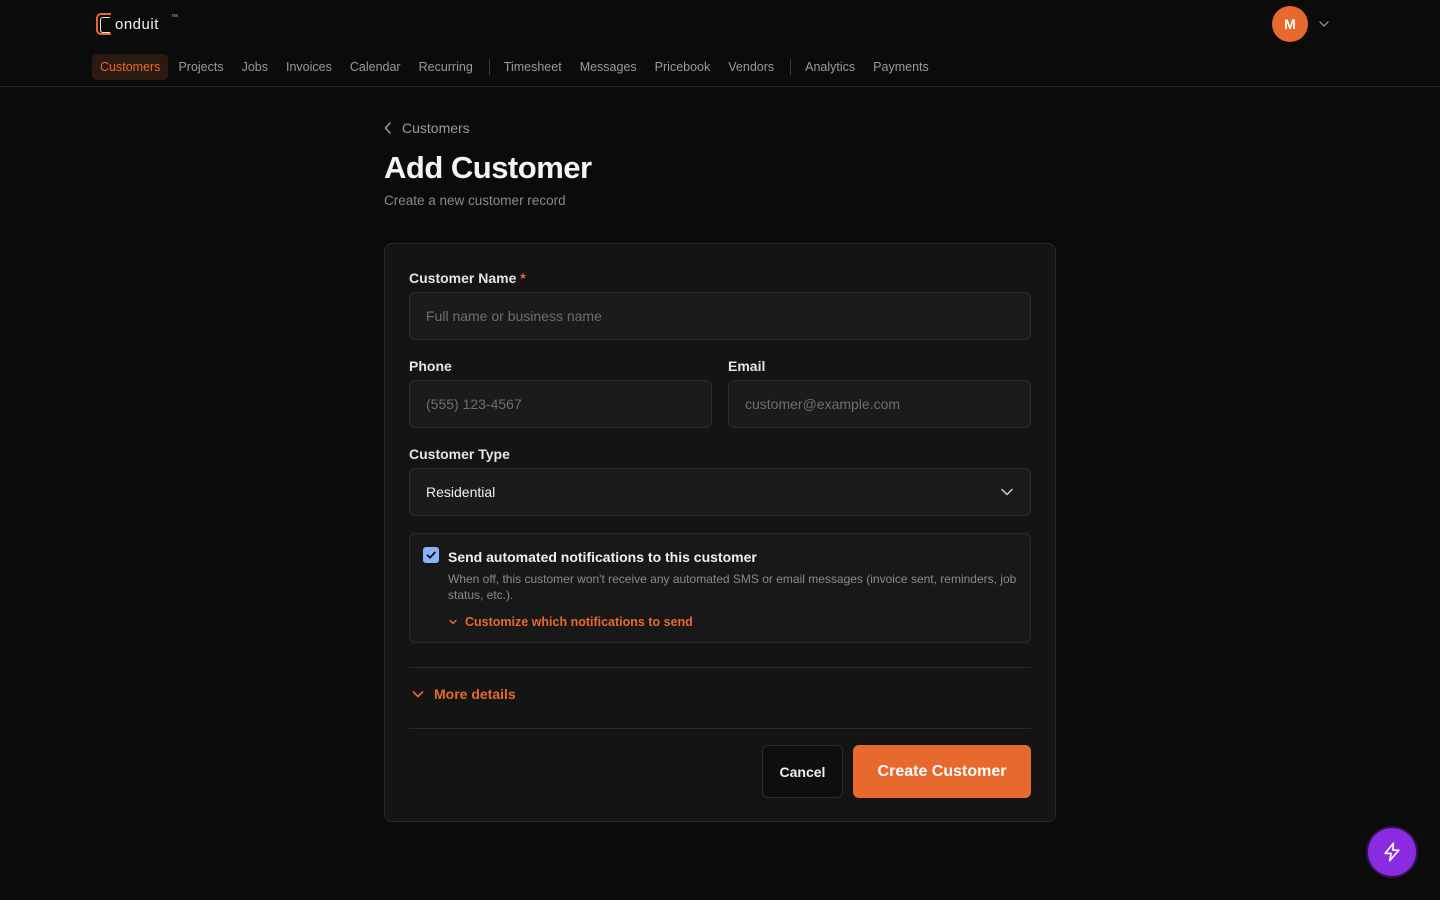 This screenshot has height=900, width=1440. What do you see at coordinates (461, 492) in the screenshot?
I see `customer-type-value: Residential` at bounding box center [461, 492].